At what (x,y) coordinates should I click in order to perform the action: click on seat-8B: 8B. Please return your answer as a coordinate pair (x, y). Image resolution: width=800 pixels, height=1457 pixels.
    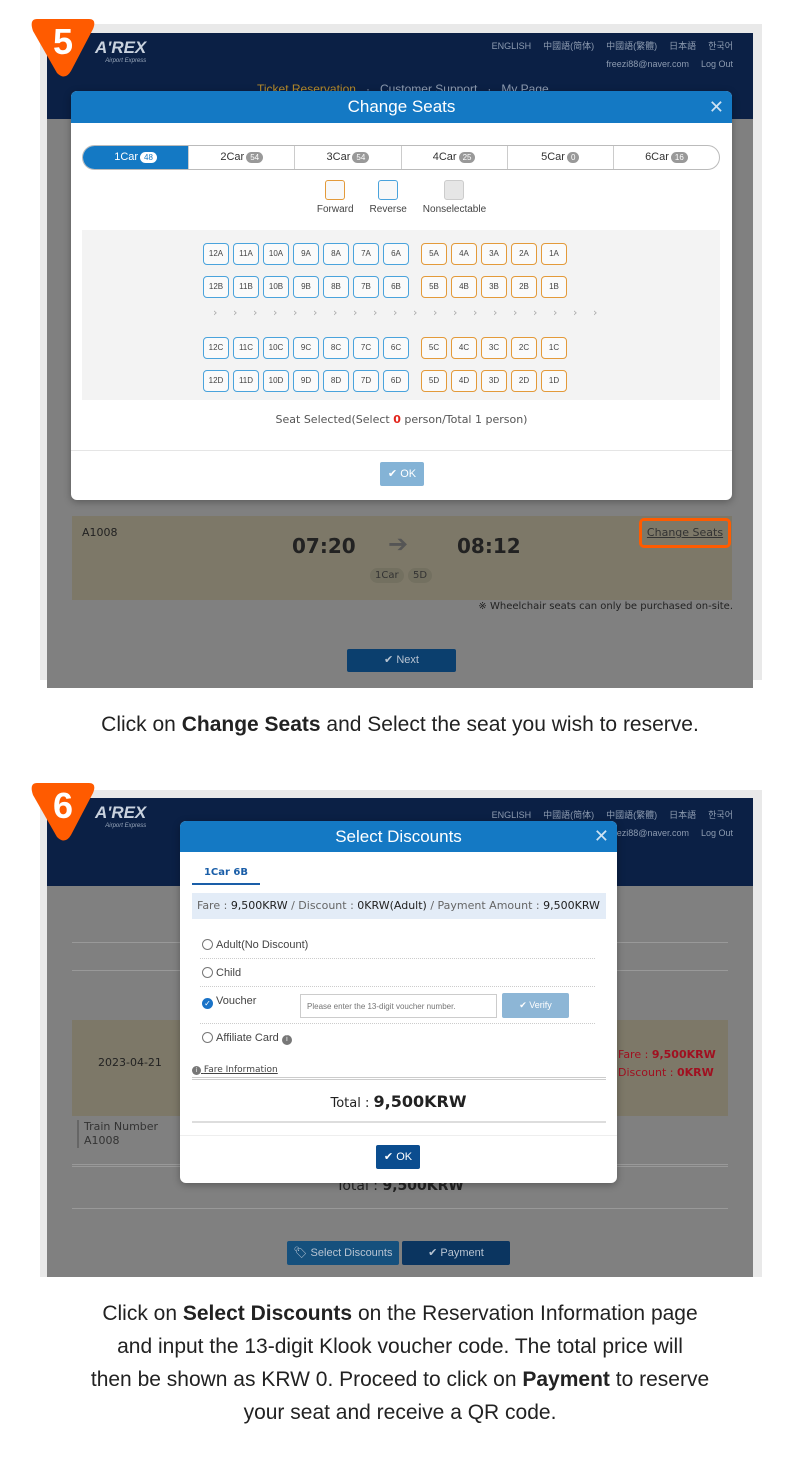
    Looking at the image, I should click on (336, 287).